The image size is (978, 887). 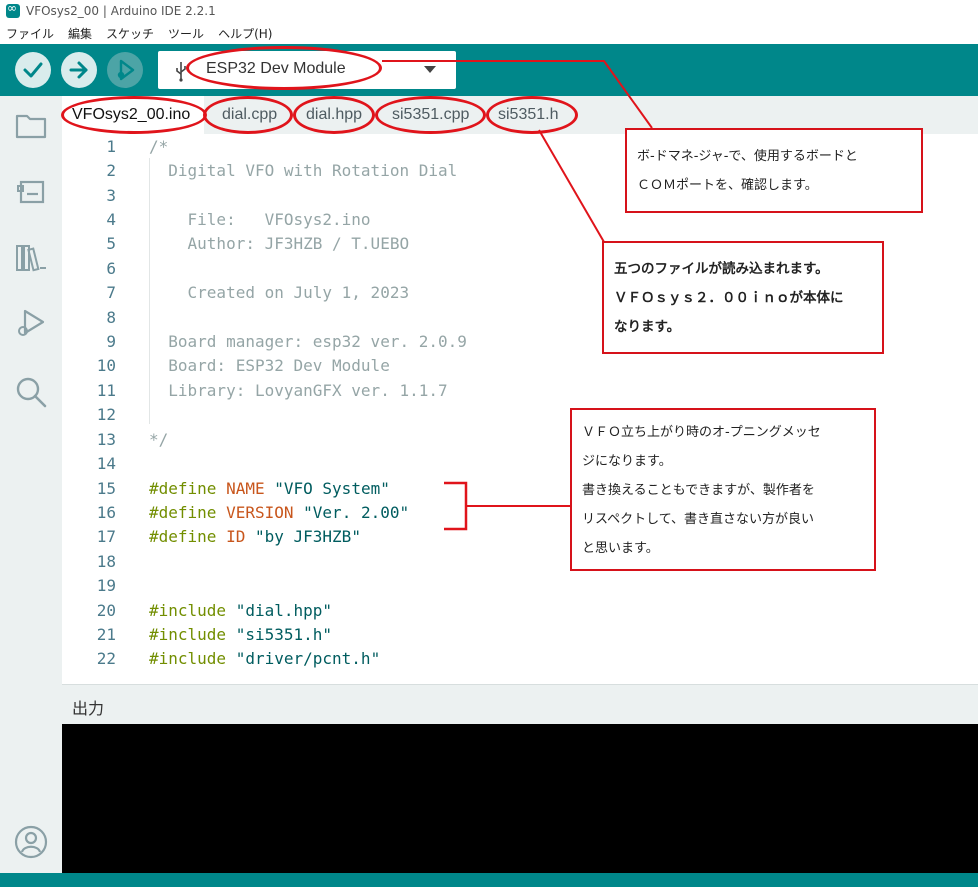 I want to click on code-line: 4 File: VFOsys2.ino, so click(x=520, y=222).